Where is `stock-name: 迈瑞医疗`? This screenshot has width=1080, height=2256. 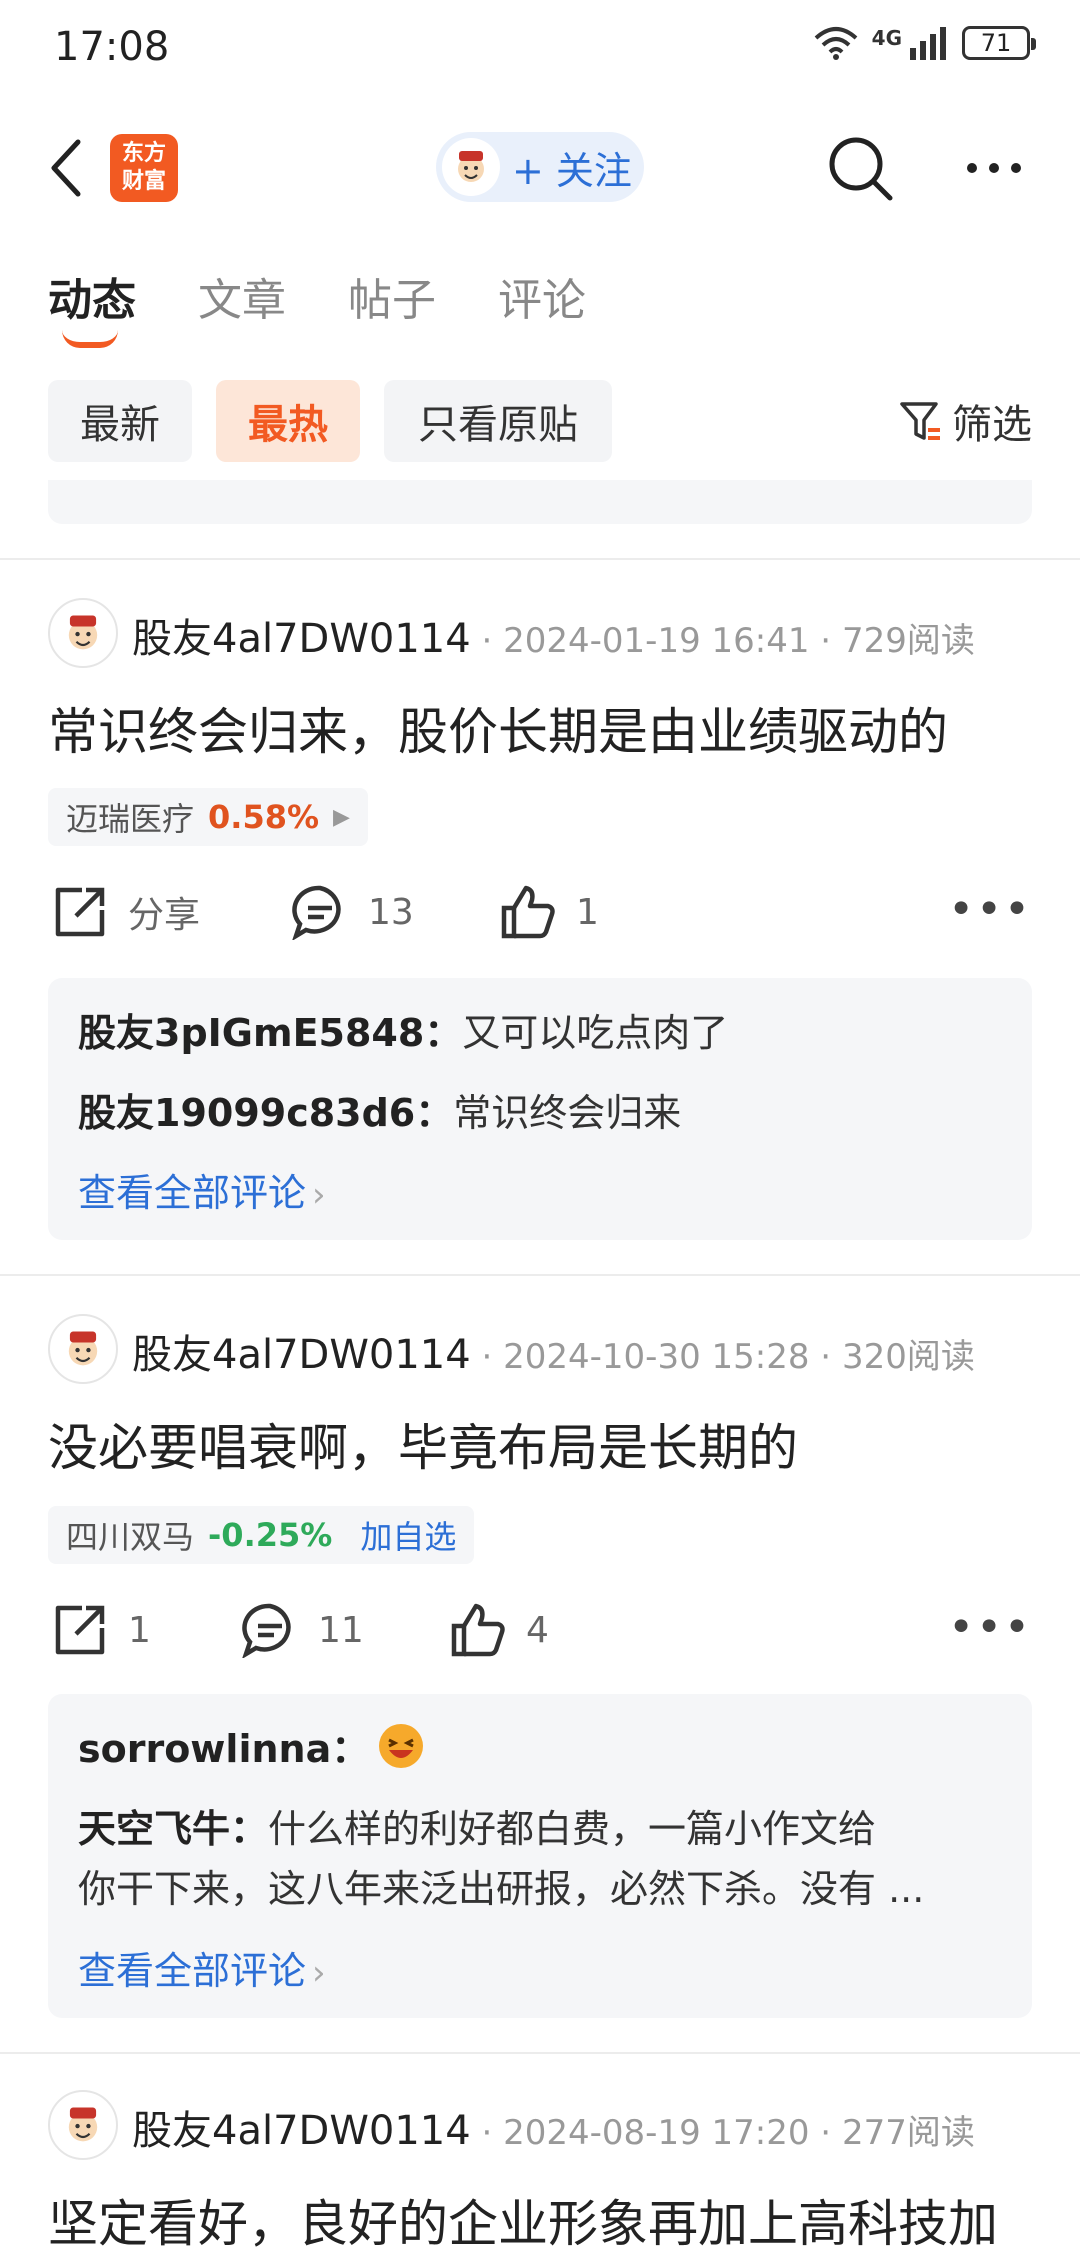 stock-name: 迈瑞医疗 is located at coordinates (130, 819).